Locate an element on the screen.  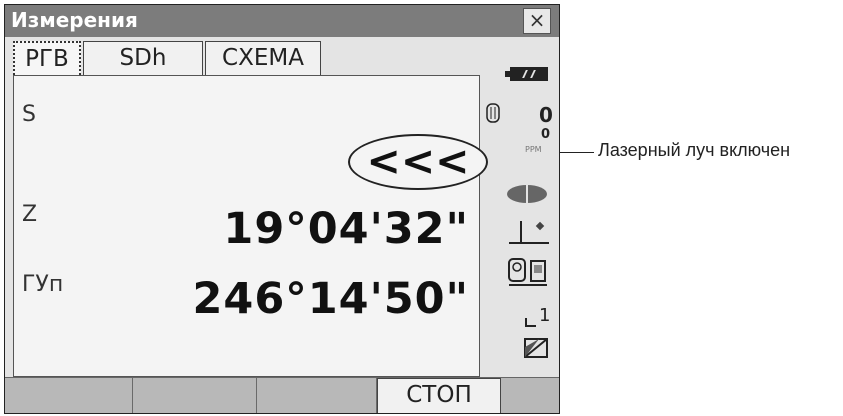
horizontal-angle-value: 246°14'50" is located at coordinates (330, 299).